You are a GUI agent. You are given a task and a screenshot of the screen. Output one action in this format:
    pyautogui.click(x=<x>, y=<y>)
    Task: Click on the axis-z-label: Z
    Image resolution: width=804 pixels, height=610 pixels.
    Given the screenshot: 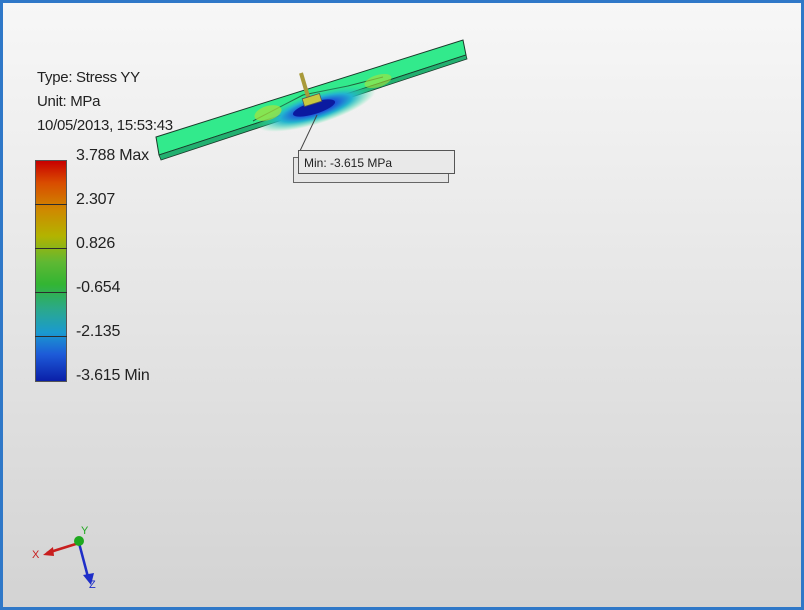 What is the action you would take?
    pyautogui.click(x=92, y=585)
    